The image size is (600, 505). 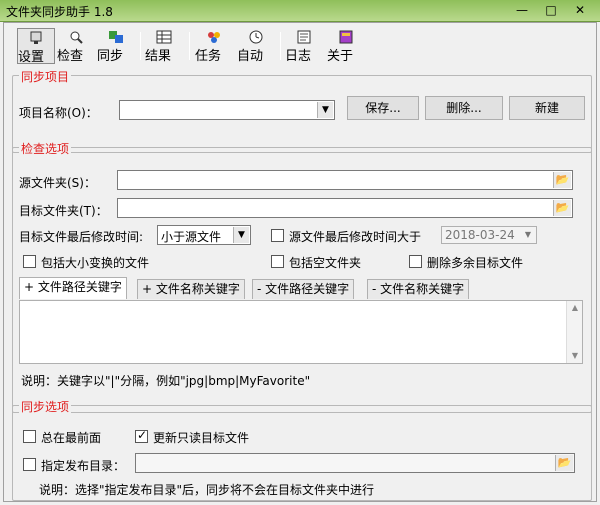 What do you see at coordinates (36, 46) in the screenshot?
I see `toolbar-settings-button: 设置` at bounding box center [36, 46].